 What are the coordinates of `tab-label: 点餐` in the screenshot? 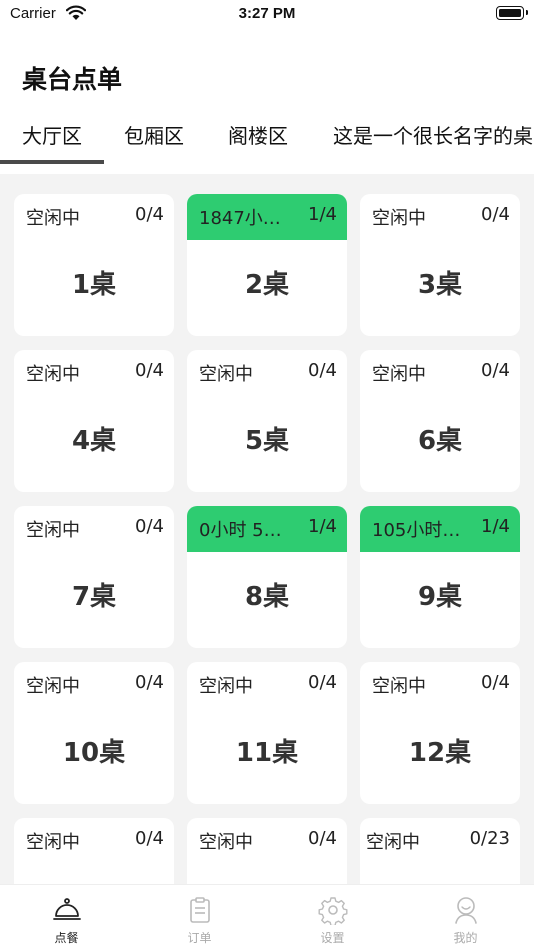 It's located at (66, 938).